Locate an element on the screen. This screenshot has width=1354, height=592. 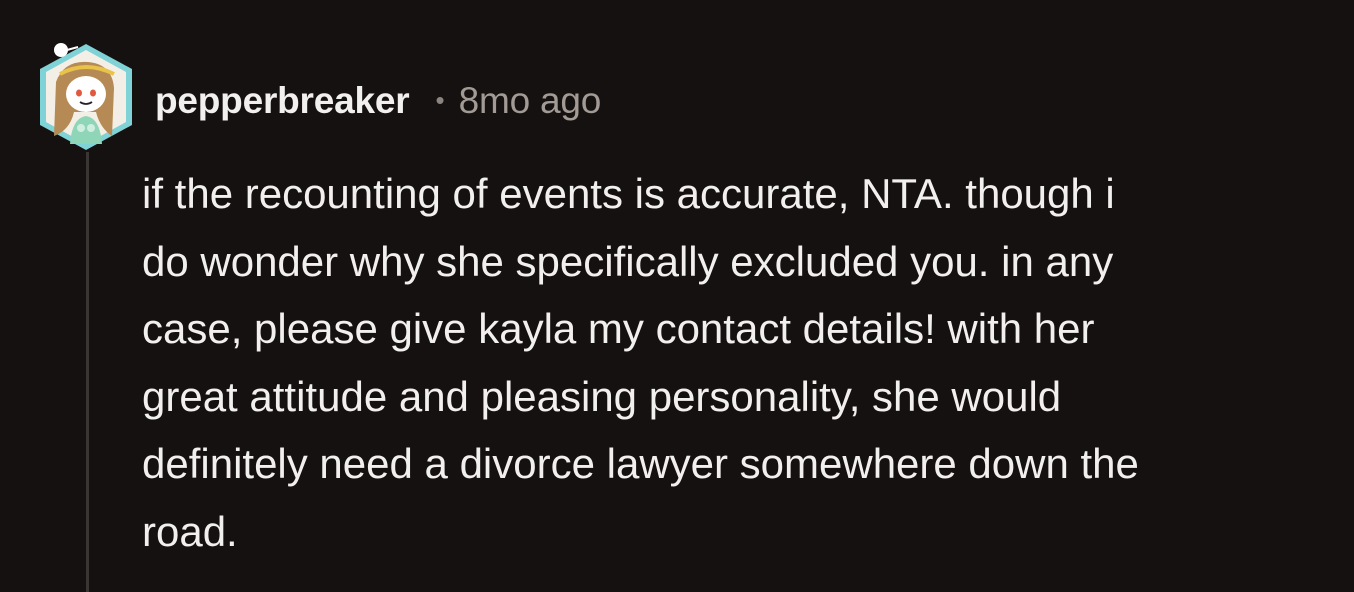
comment-timestamp: 8mo ago is located at coordinates (530, 101).